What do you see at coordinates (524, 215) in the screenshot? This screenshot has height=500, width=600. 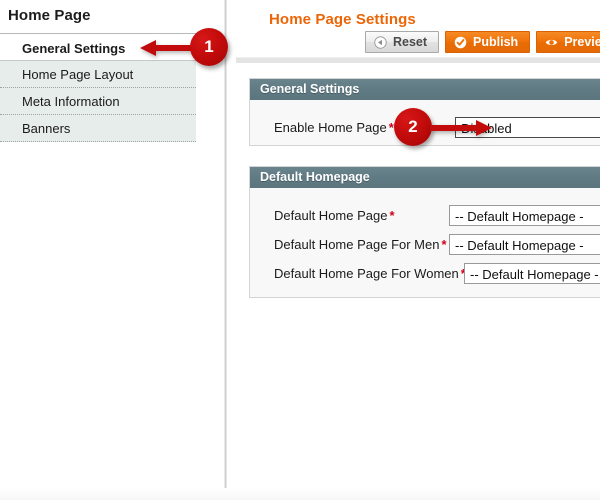 I see `default-home-page-select: -- Default Homepage -` at bounding box center [524, 215].